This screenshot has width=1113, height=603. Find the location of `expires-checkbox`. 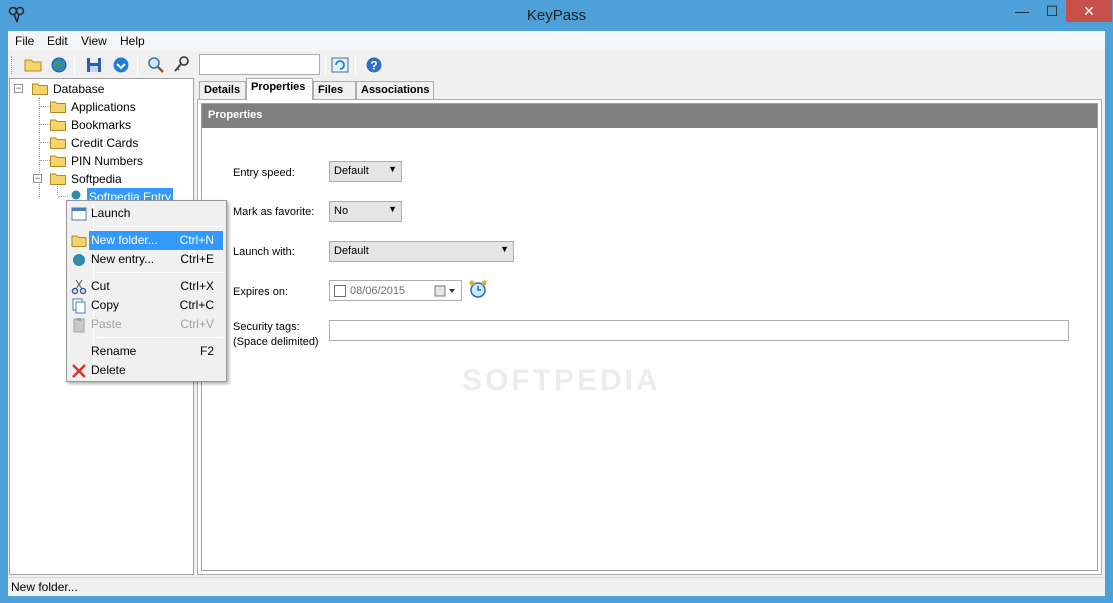

expires-checkbox is located at coordinates (340, 291).